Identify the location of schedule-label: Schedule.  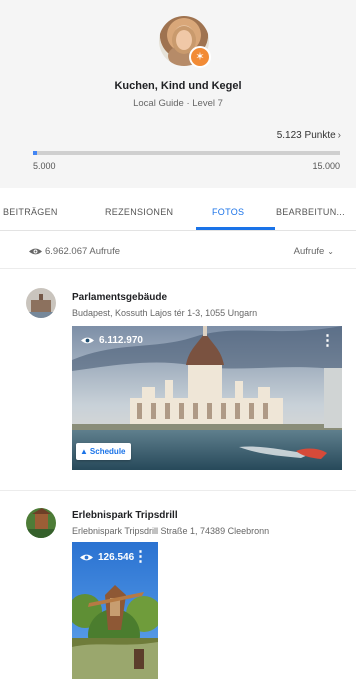
(107, 451).